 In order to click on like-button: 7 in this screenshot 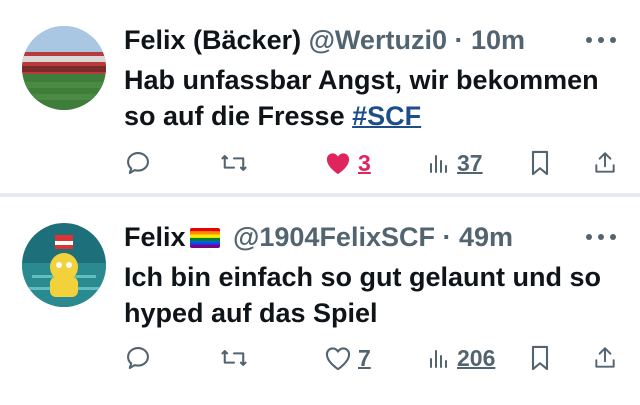, I will do `click(347, 358)`.